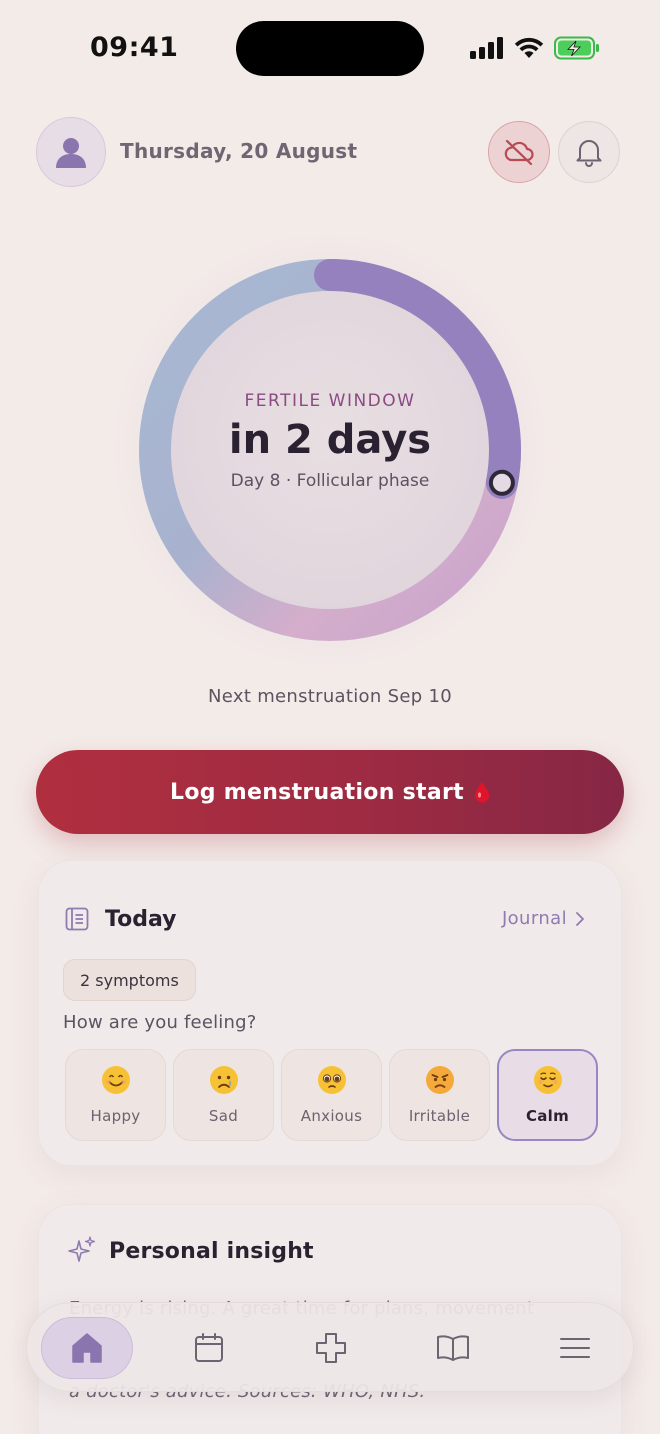 This screenshot has width=660, height=1434. Describe the element at coordinates (141, 919) in the screenshot. I see `today-title: Today` at that location.